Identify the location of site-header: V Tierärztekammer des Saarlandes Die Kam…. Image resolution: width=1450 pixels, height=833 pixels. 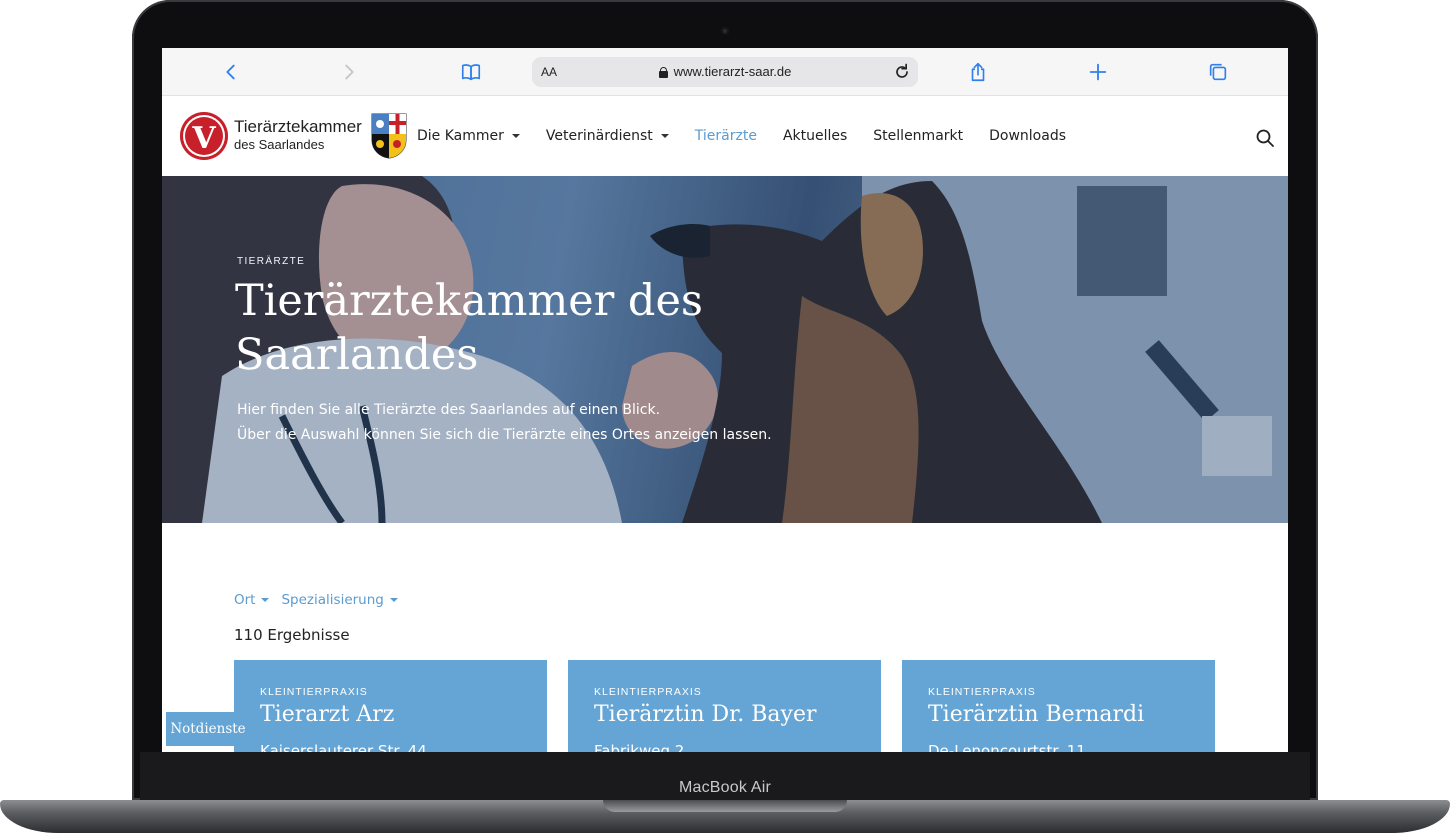
(725, 136).